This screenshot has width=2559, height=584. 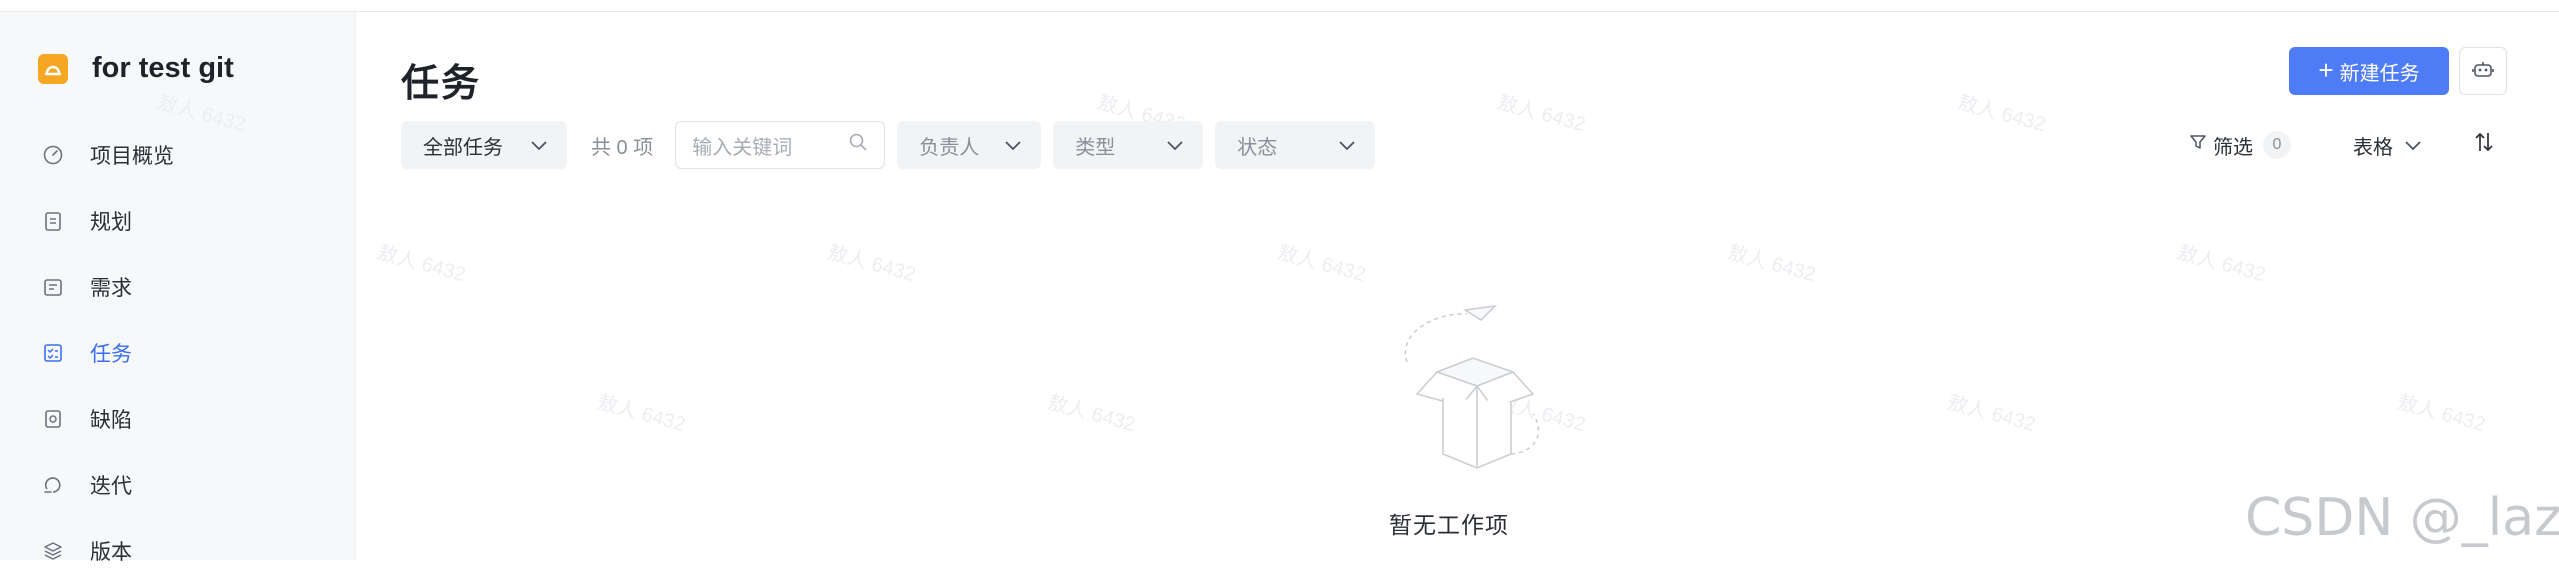 I want to click on project-header: for test git, so click(x=136, y=68).